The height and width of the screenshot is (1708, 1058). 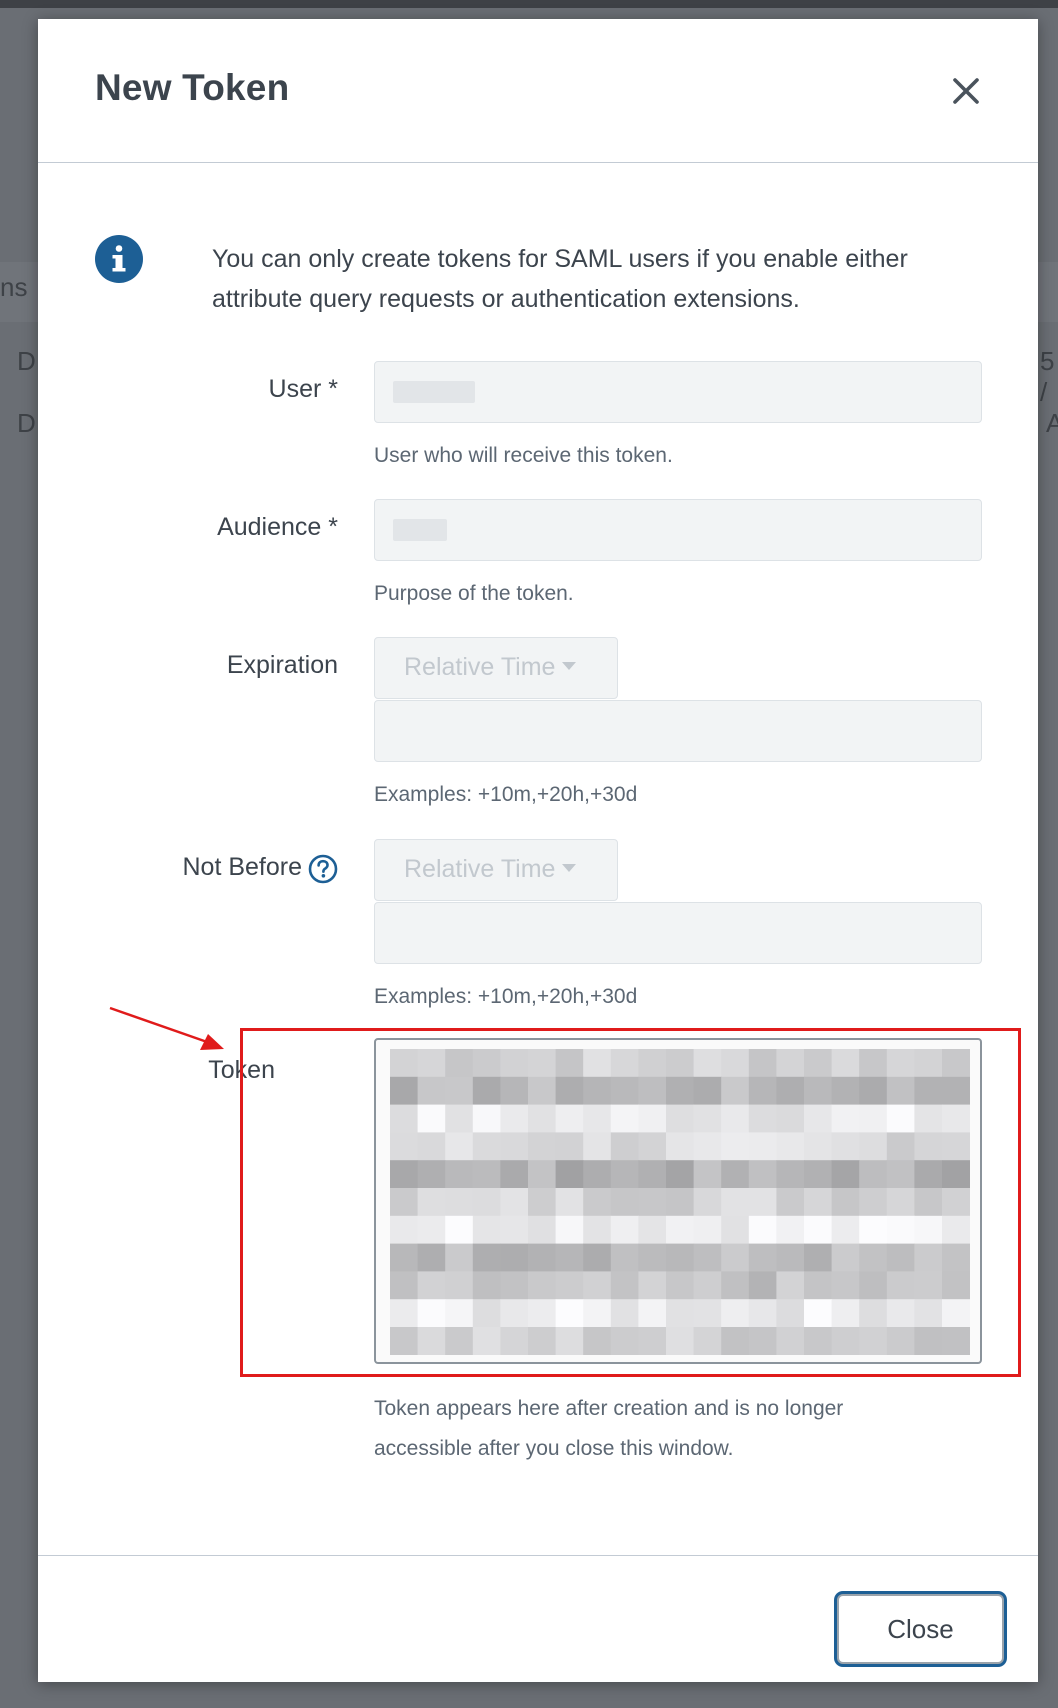 What do you see at coordinates (529, 4) in the screenshot?
I see `background-topbar` at bounding box center [529, 4].